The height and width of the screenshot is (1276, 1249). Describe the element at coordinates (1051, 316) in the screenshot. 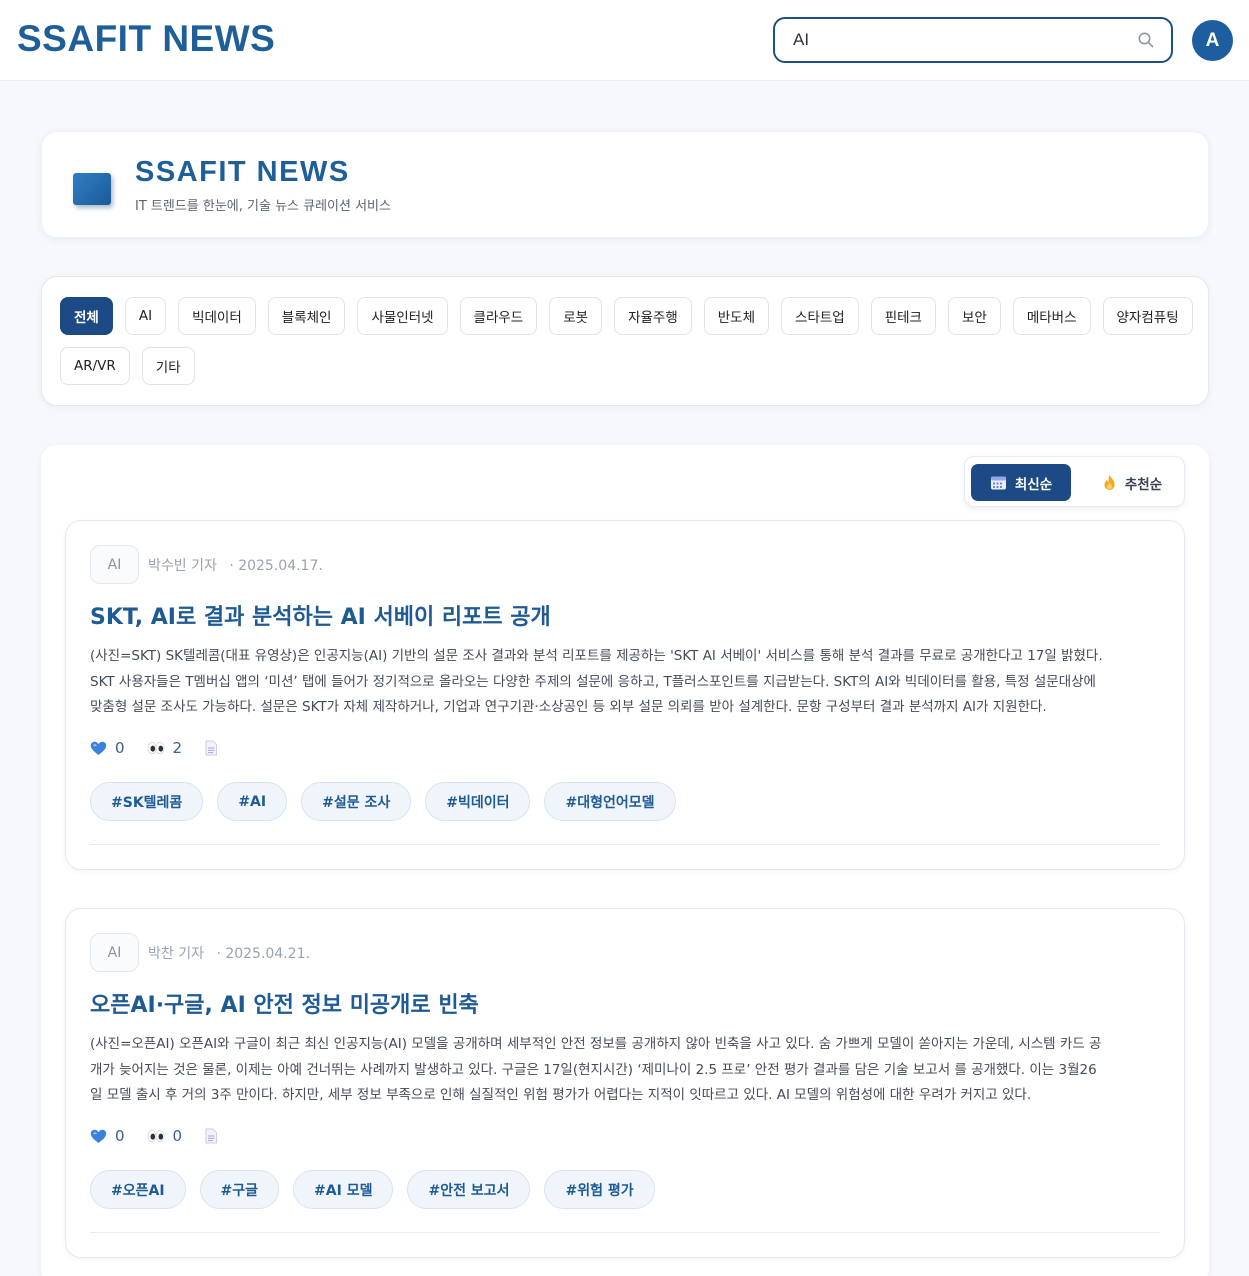

I see `category-chip-metaverse: 메타버스` at that location.